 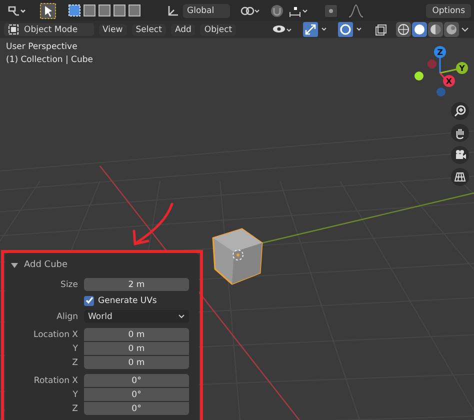 What do you see at coordinates (49, 29) in the screenshot?
I see `mode-dropdown: Object Mode` at bounding box center [49, 29].